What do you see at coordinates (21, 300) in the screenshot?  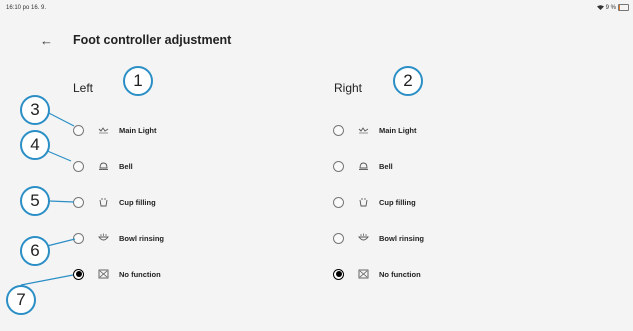 I see `callout-7: 7` at bounding box center [21, 300].